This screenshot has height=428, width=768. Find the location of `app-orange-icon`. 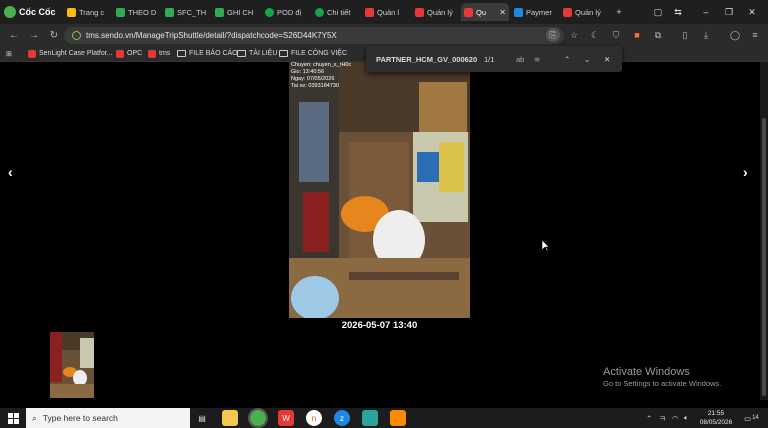

app-orange-icon is located at coordinates (398, 418).